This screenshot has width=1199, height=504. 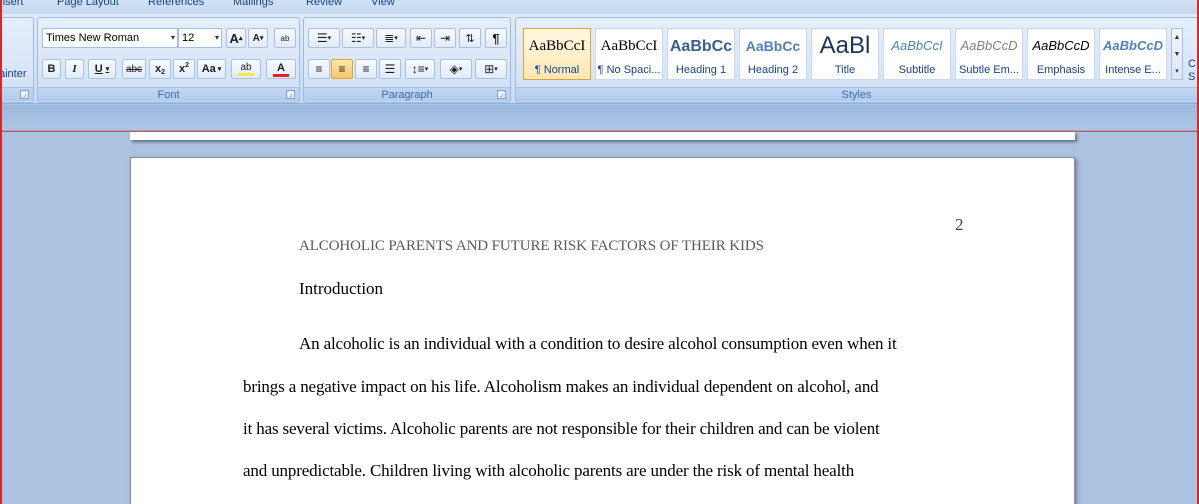 I want to click on font-color-button: A, so click(x=281, y=69).